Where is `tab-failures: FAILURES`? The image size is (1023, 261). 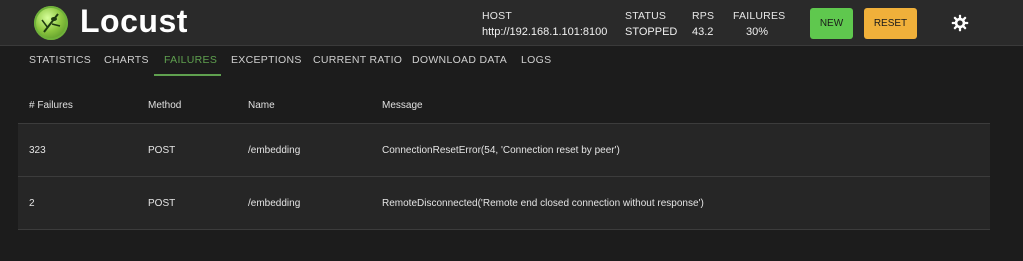
tab-failures: FAILURES is located at coordinates (190, 60).